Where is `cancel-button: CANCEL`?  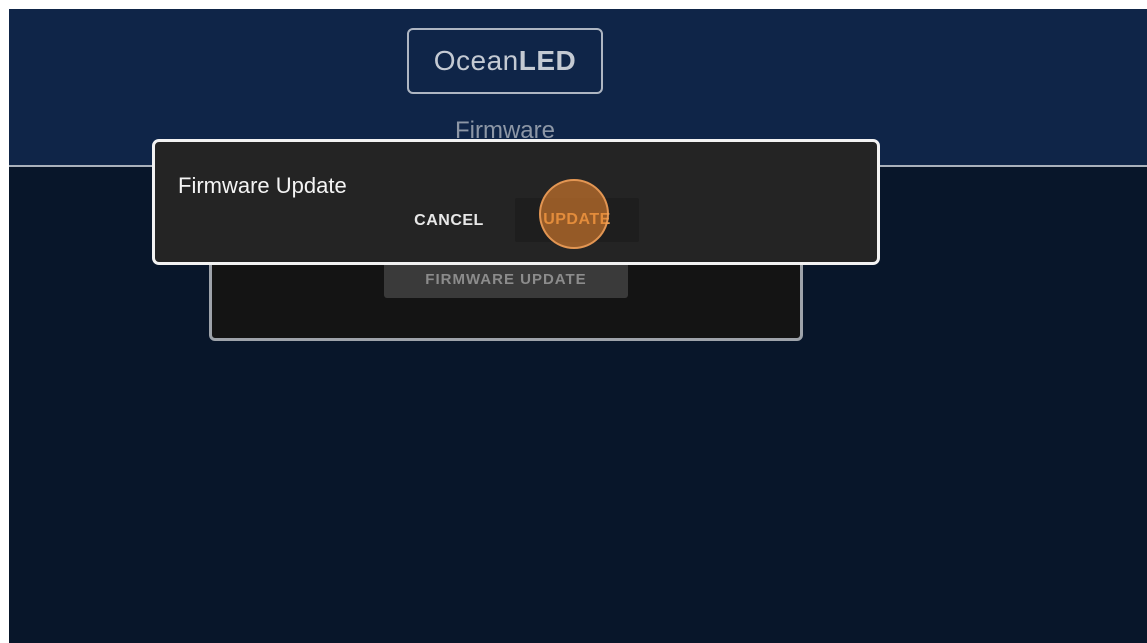 cancel-button: CANCEL is located at coordinates (449, 221).